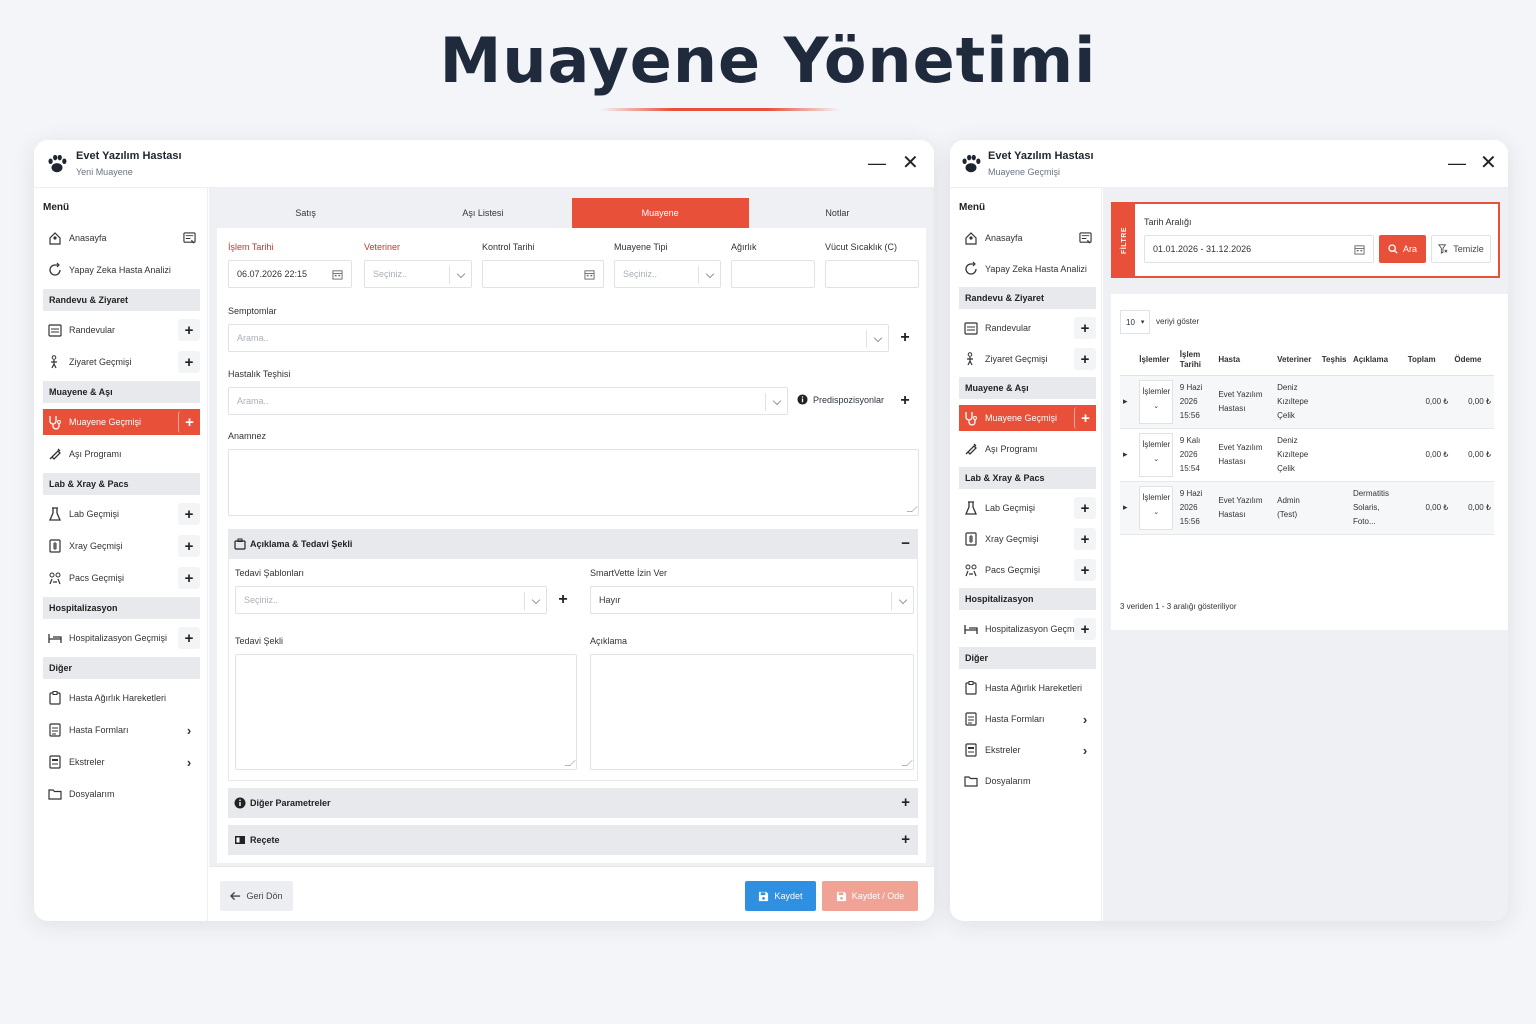 Image resolution: width=1536 pixels, height=1024 pixels. Describe the element at coordinates (1402, 249) in the screenshot. I see `search-button: Ara` at that location.